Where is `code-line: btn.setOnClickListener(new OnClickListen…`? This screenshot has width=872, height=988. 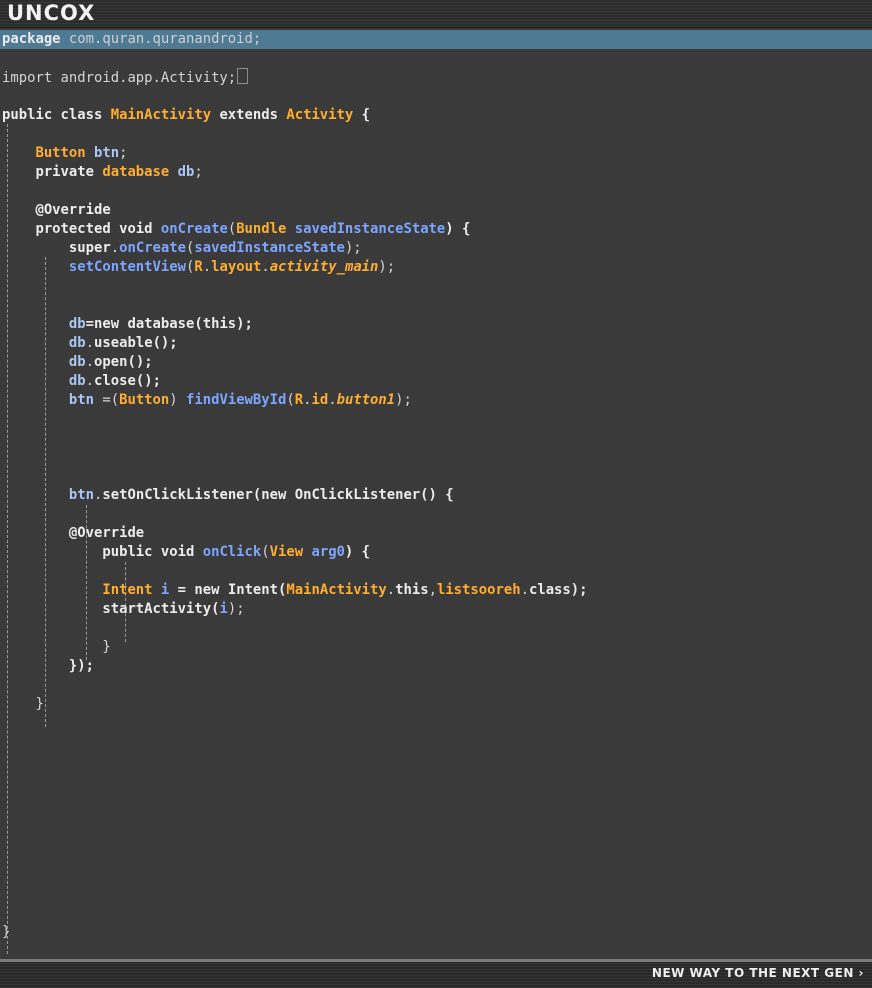
code-line: btn.setOnClickListener(new OnClickListen… is located at coordinates (228, 495).